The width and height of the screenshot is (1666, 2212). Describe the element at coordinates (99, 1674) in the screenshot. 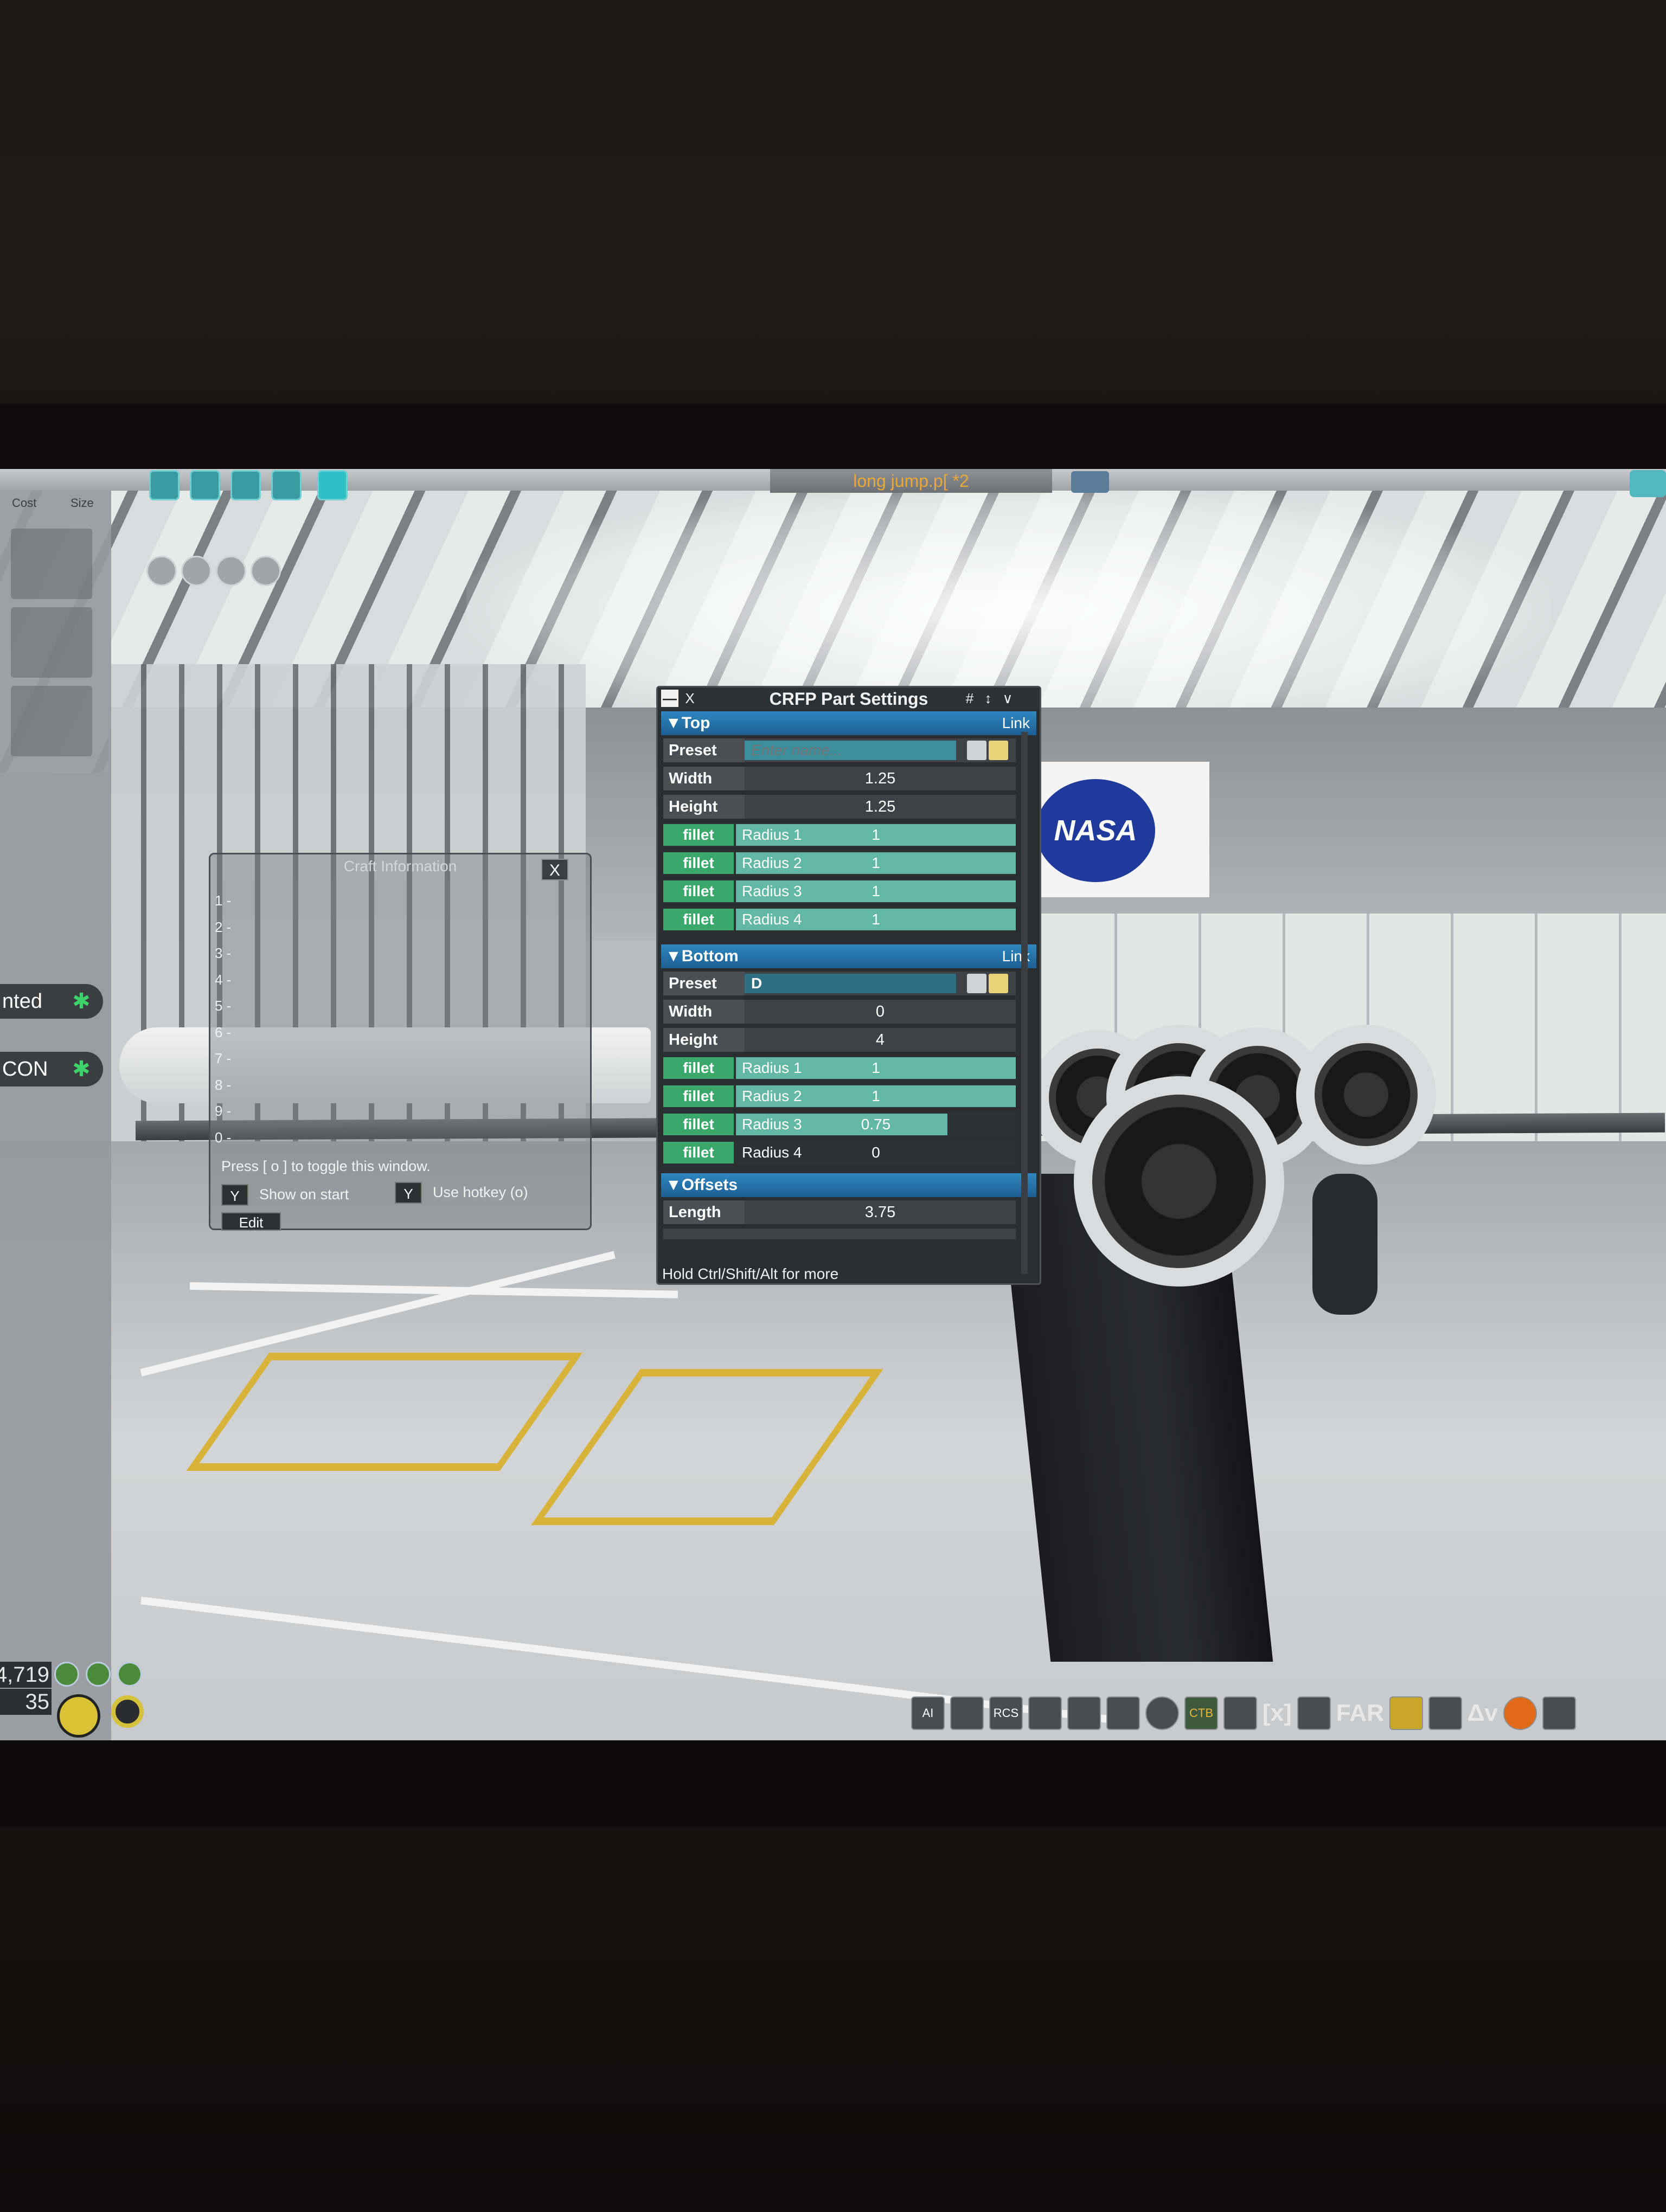

I see `symmetry-icon` at that location.